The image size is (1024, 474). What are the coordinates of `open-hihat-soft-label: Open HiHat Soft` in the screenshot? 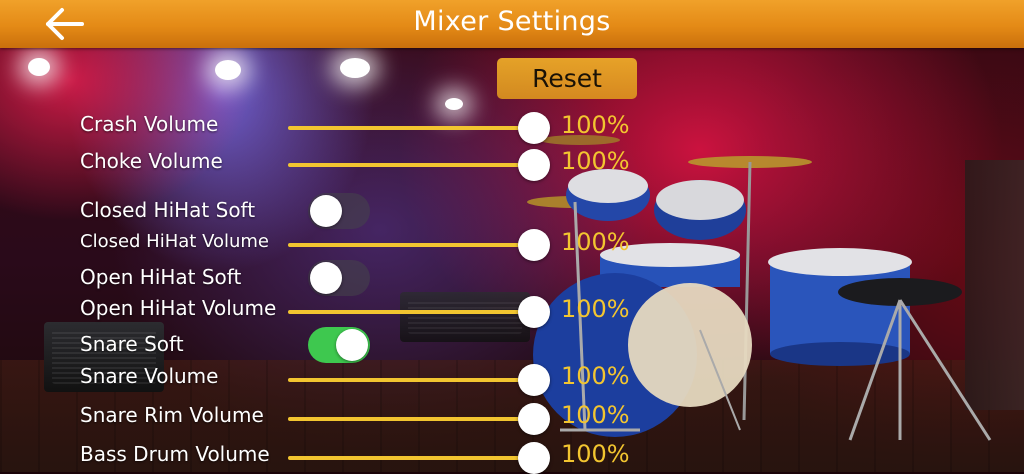 It's located at (161, 277).